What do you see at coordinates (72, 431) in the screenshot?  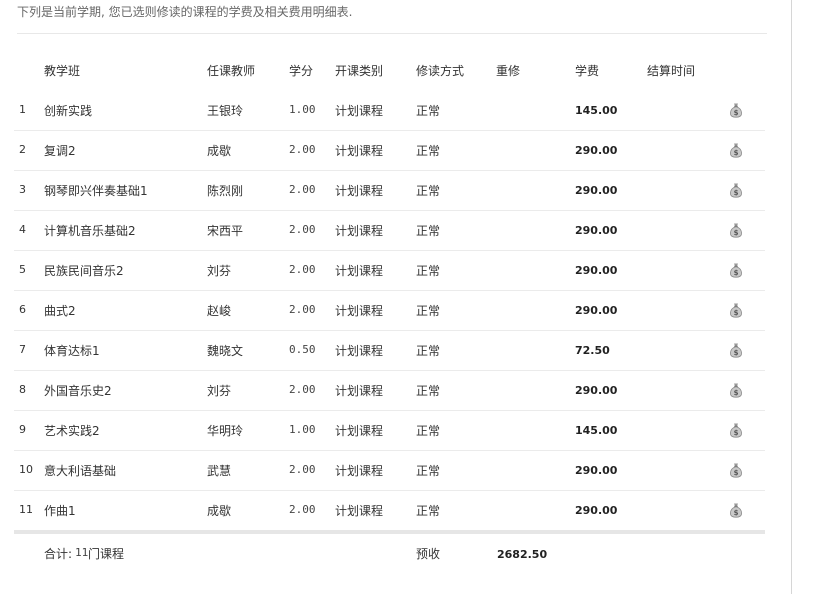 I see `course-name: 艺术实践2` at bounding box center [72, 431].